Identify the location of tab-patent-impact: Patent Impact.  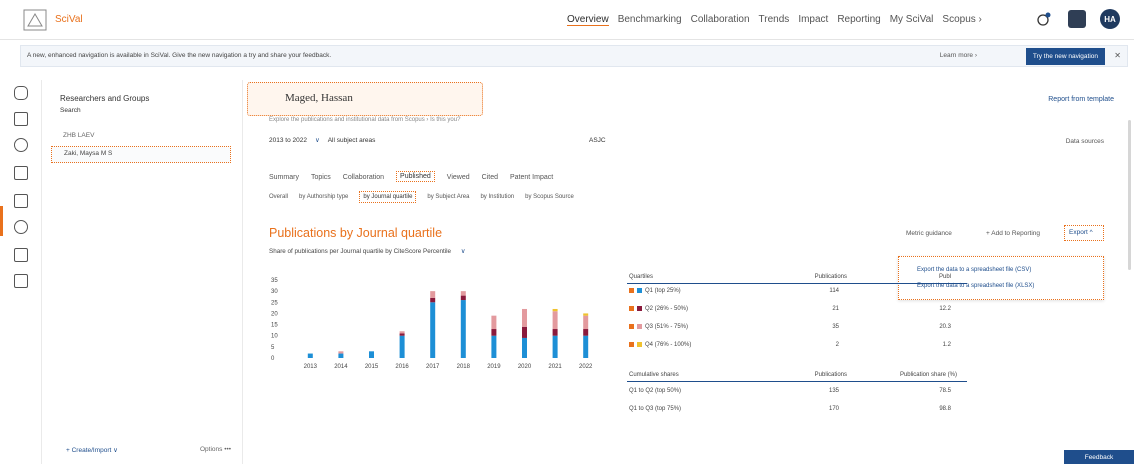
(531, 178).